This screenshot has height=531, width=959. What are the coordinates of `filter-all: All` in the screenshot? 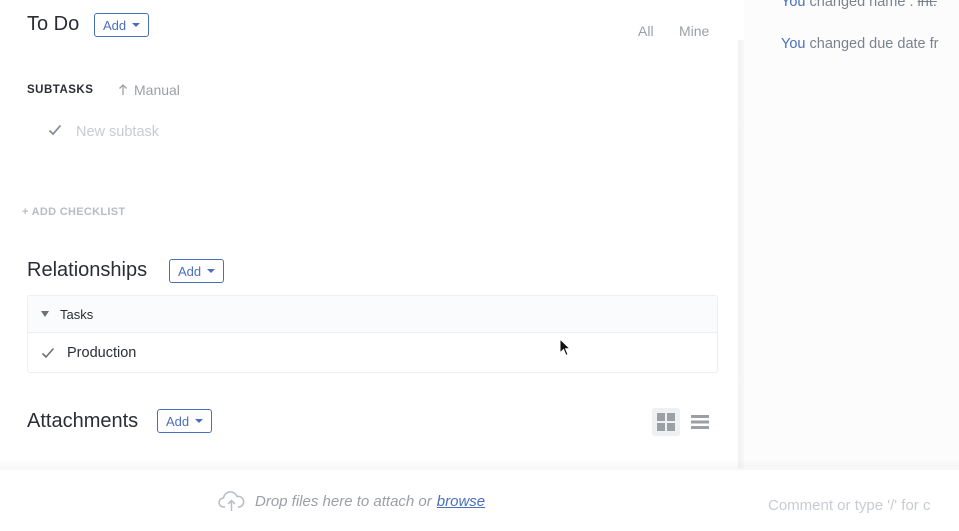 It's located at (646, 31).